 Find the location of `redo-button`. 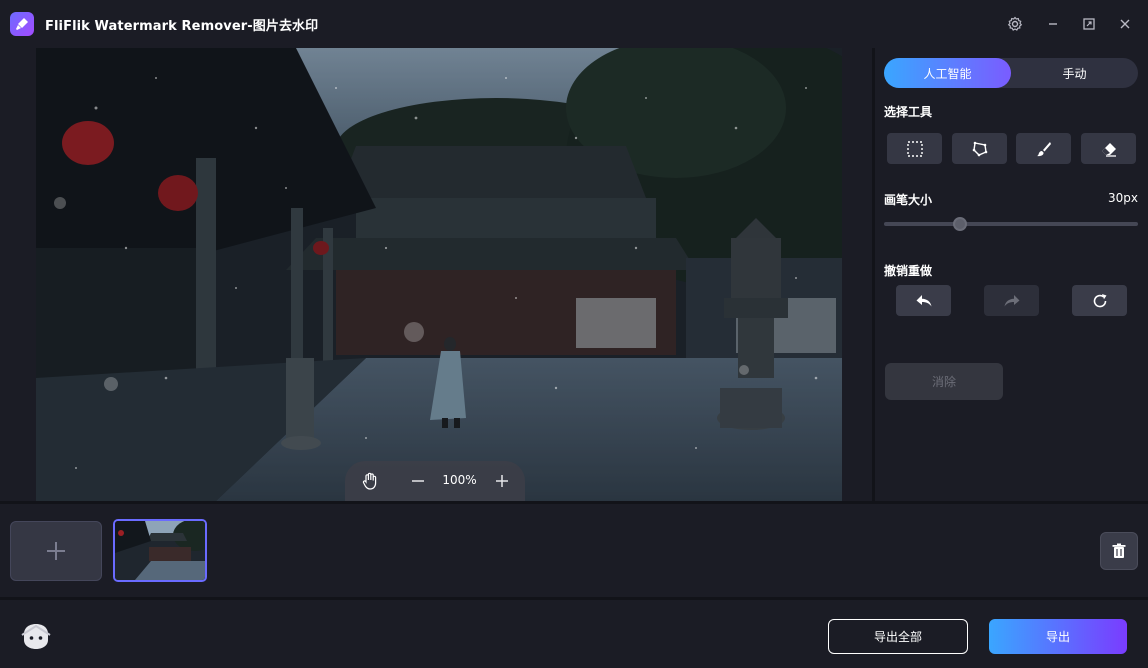

redo-button is located at coordinates (1011, 300).